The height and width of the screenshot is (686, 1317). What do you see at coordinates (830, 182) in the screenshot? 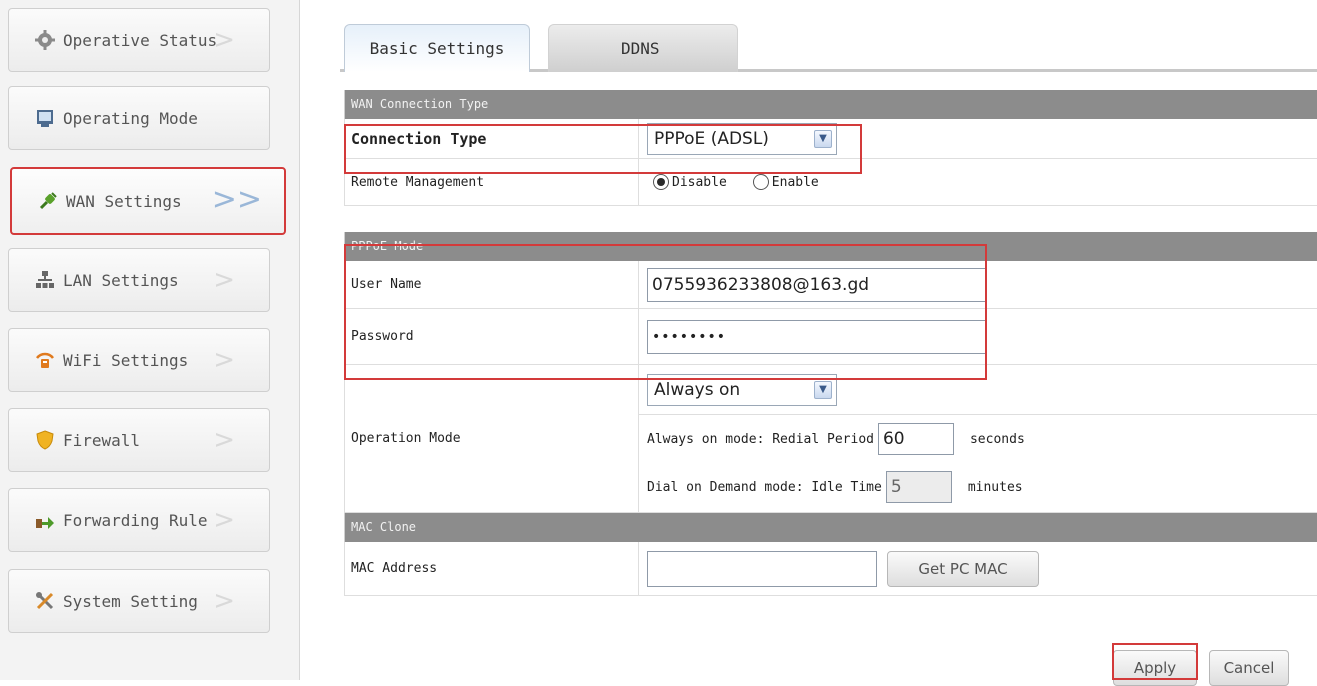
I see `remote-management-row: Remote Management Disable Enable` at bounding box center [830, 182].